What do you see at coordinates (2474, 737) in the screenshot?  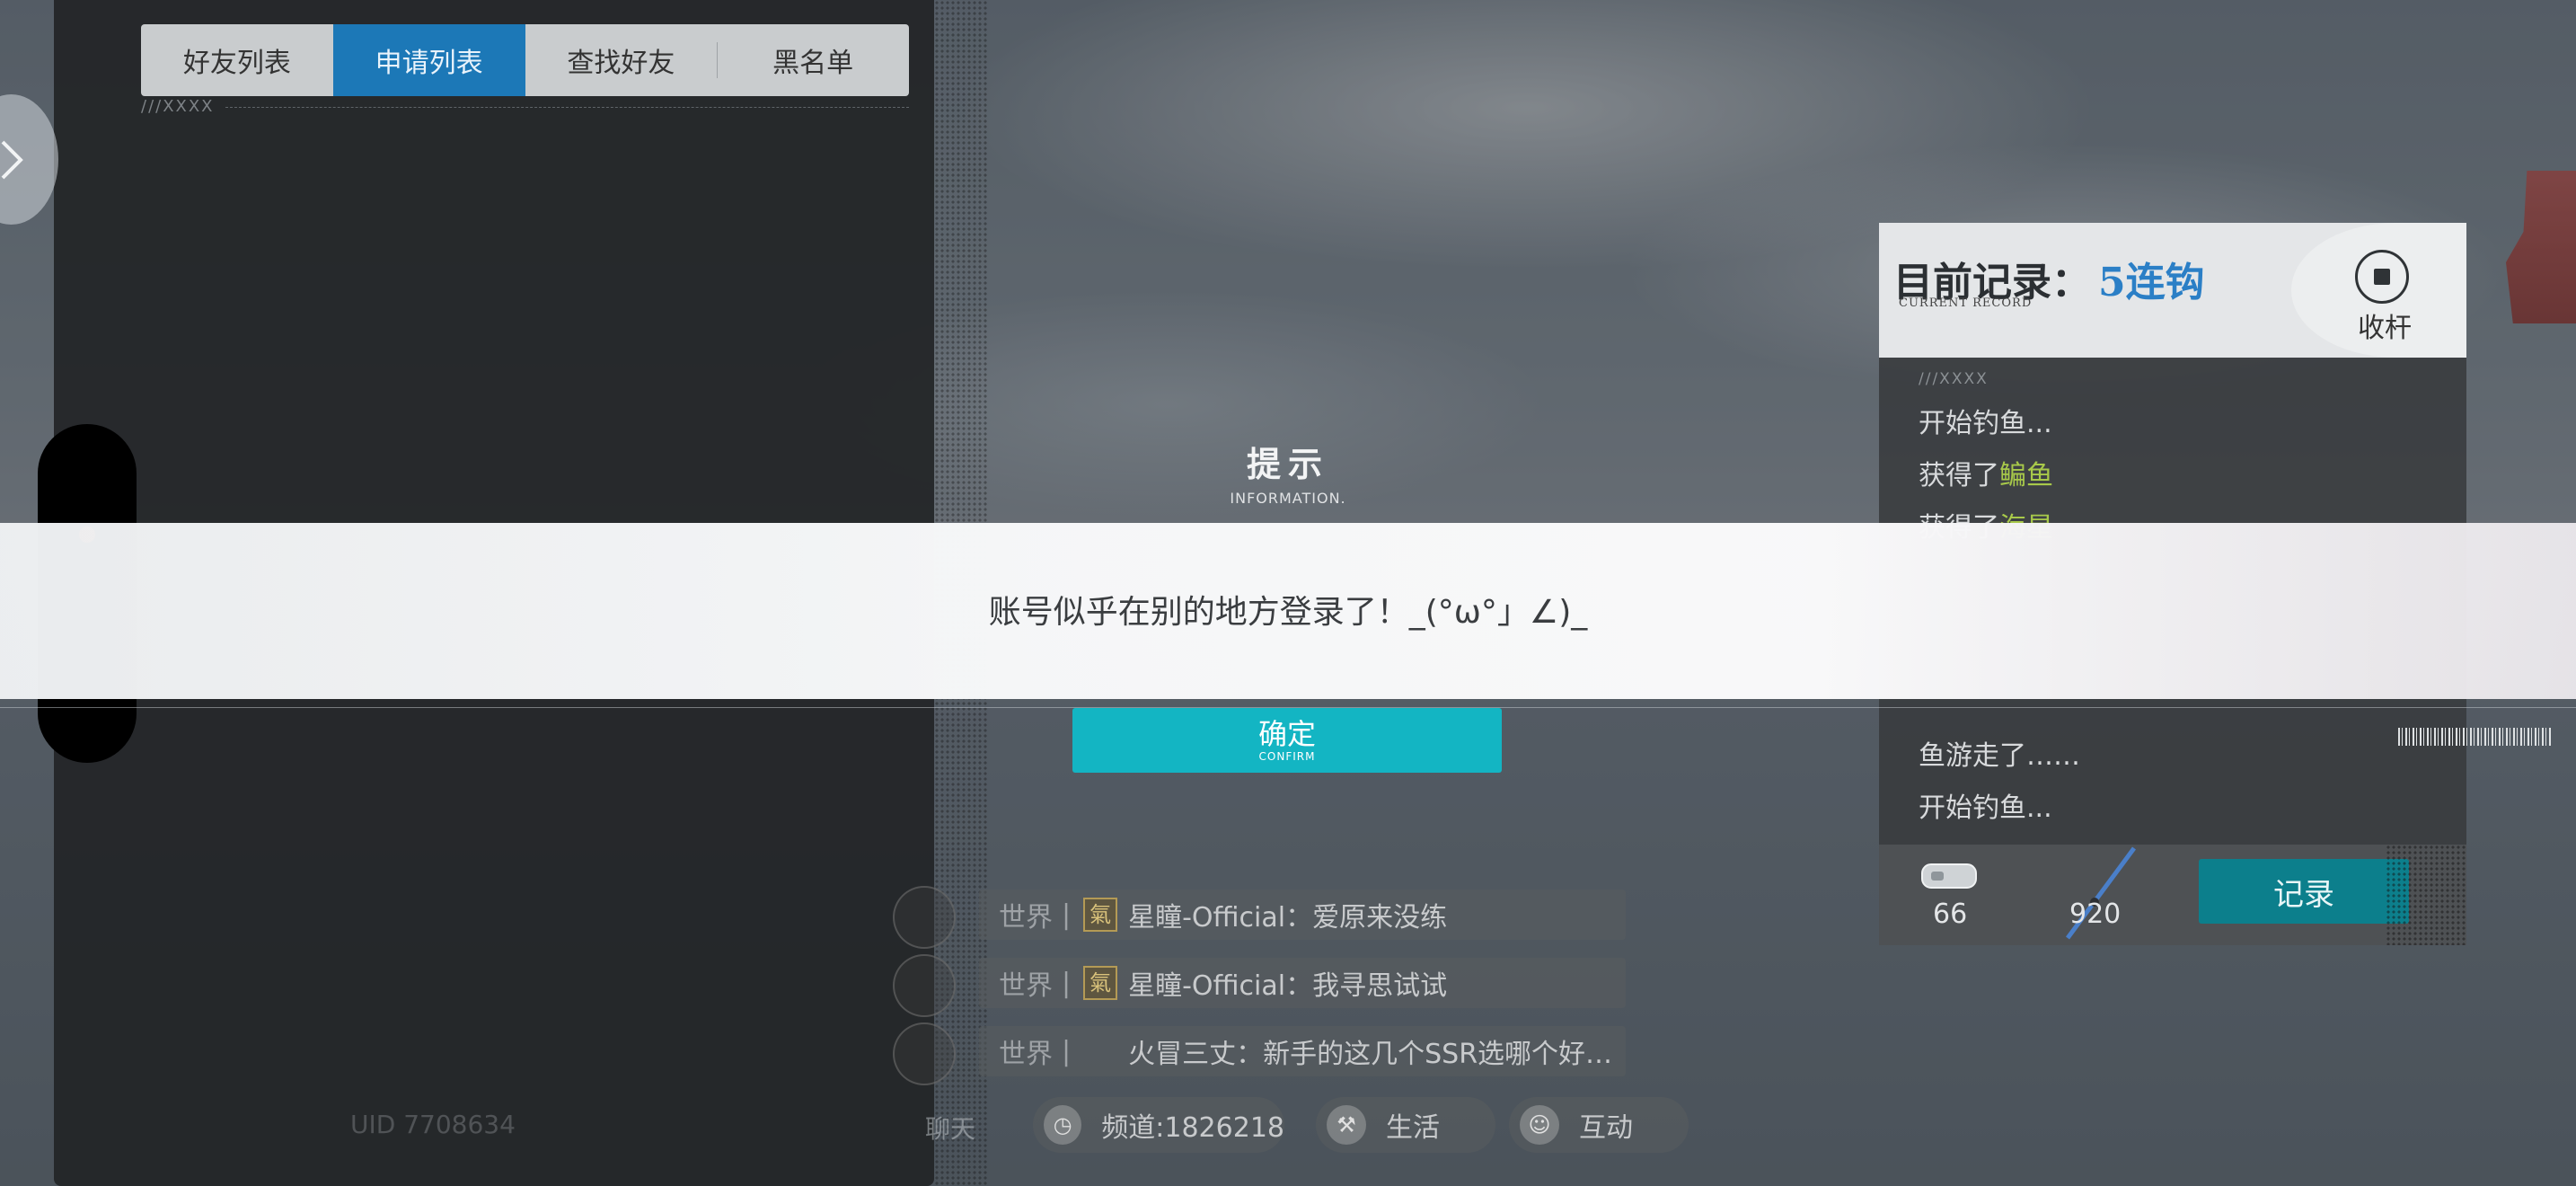 I see `barcode-decoration` at bounding box center [2474, 737].